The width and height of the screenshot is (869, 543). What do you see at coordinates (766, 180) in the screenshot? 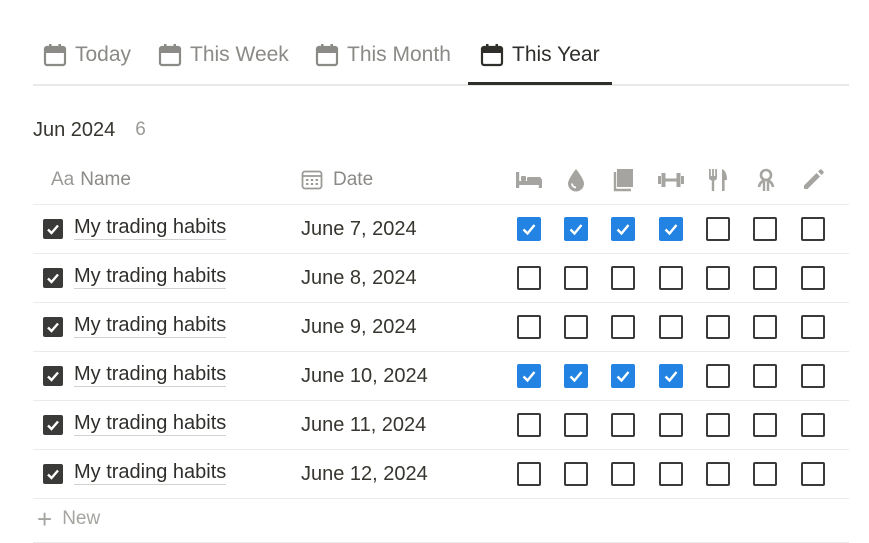
I see `meditation-icon` at bounding box center [766, 180].